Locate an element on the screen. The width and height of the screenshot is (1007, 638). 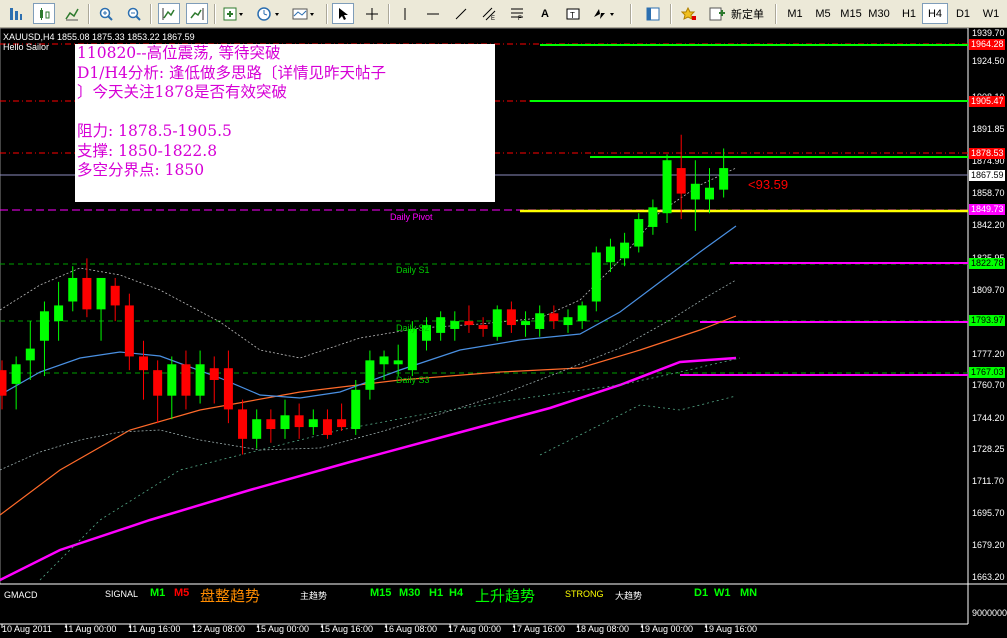
expert-advisors-icon is located at coordinates (689, 13).